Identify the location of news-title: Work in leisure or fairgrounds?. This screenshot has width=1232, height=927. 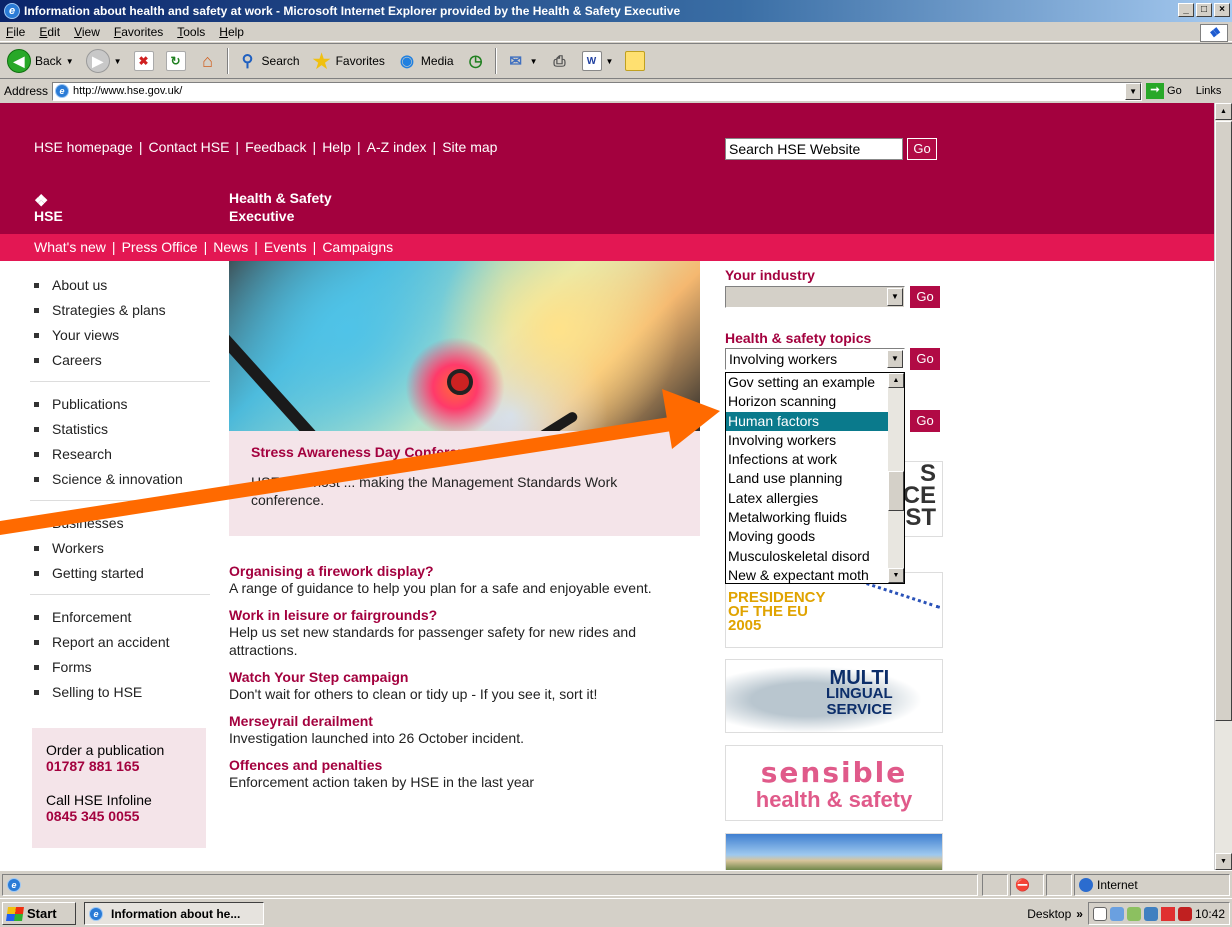
(466, 615).